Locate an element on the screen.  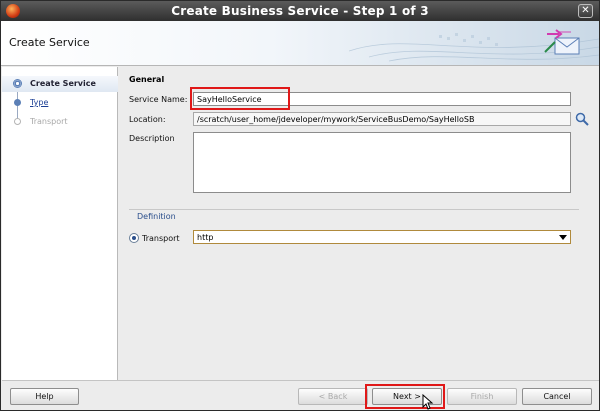
envelope-arrows-icon is located at coordinates (562, 42).